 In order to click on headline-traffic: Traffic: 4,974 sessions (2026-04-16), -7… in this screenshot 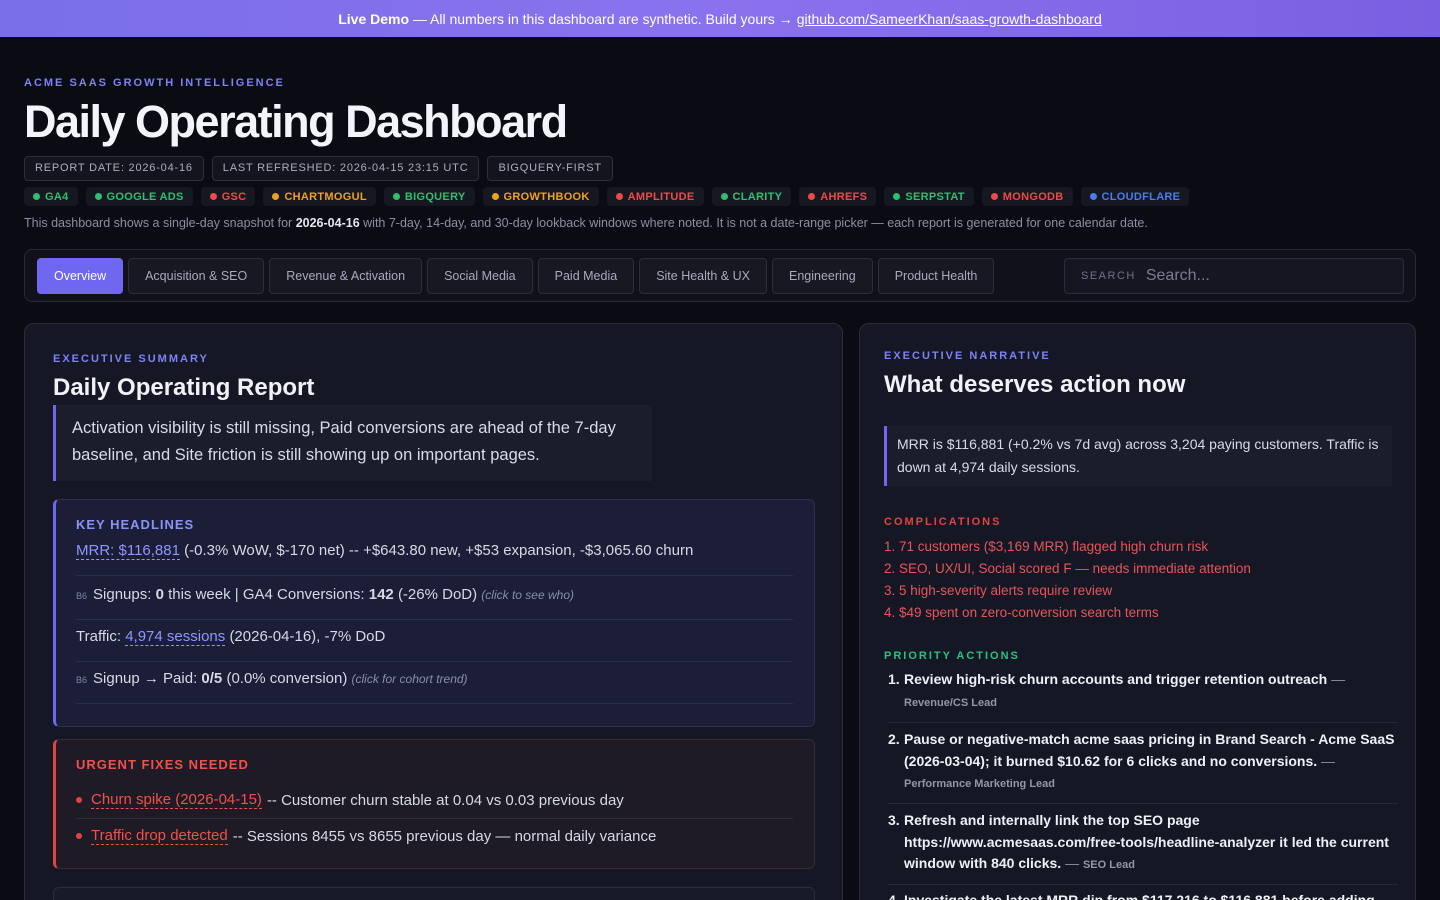, I will do `click(434, 645)`.